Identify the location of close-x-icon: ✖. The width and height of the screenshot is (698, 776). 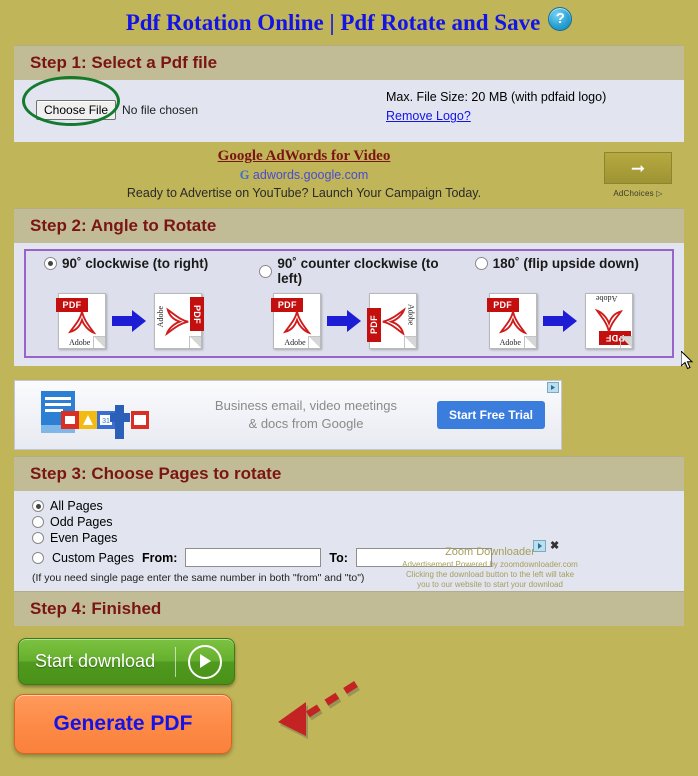
(554, 546).